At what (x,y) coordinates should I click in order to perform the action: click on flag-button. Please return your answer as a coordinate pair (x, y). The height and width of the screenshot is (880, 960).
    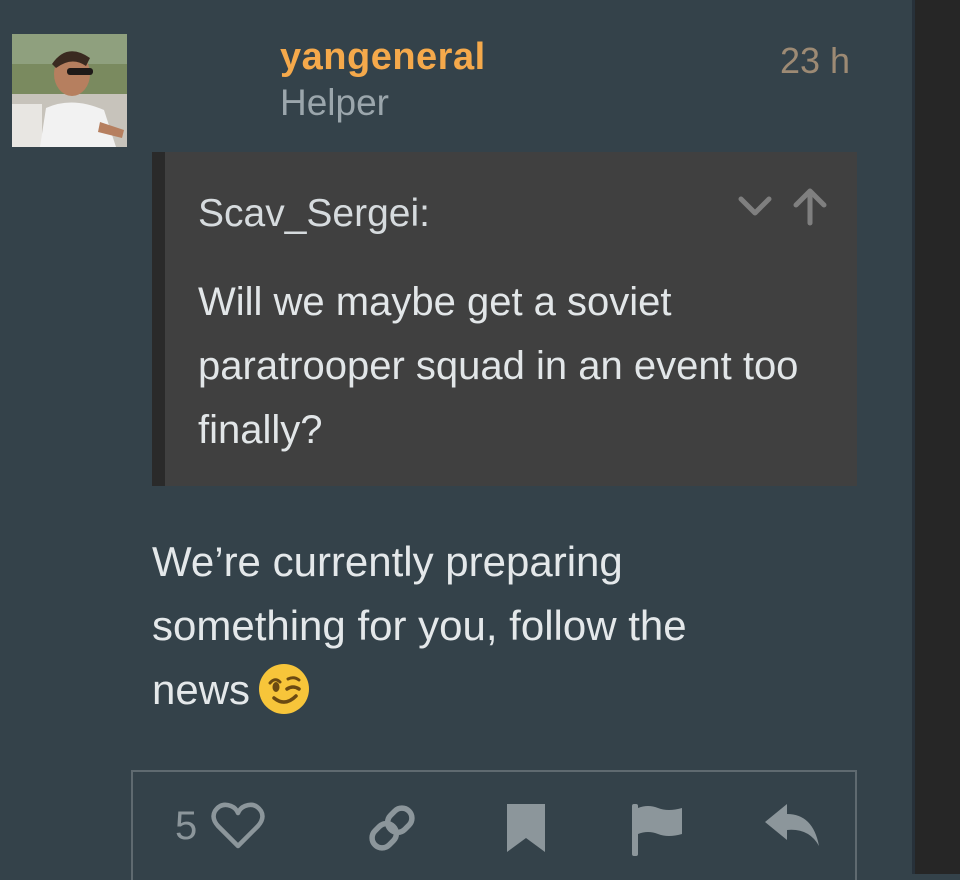
    Looking at the image, I should click on (658, 830).